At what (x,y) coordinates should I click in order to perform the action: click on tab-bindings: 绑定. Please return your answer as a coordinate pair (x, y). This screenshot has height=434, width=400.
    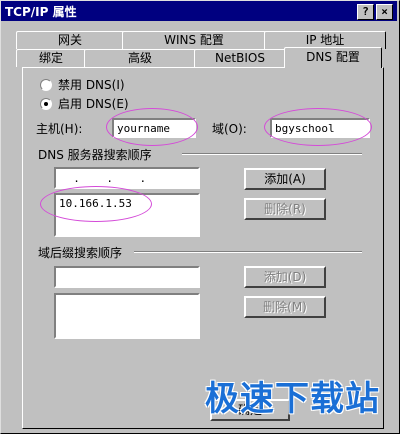
    Looking at the image, I should click on (51, 58).